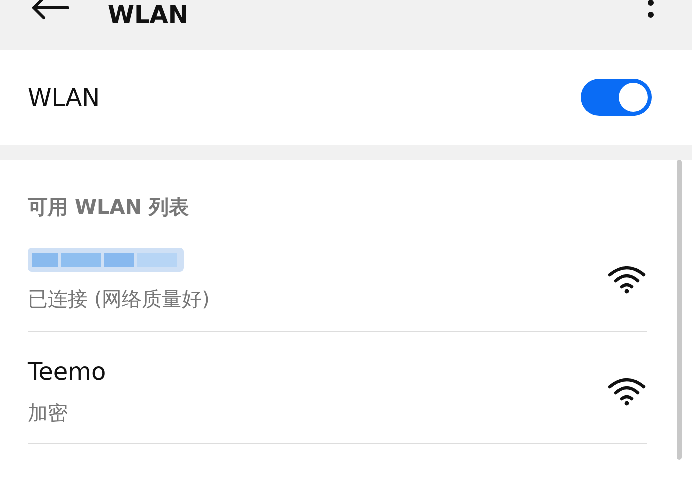 The width and height of the screenshot is (692, 481). What do you see at coordinates (119, 299) in the screenshot?
I see `network-status: 已连接 (网络质量好)` at bounding box center [119, 299].